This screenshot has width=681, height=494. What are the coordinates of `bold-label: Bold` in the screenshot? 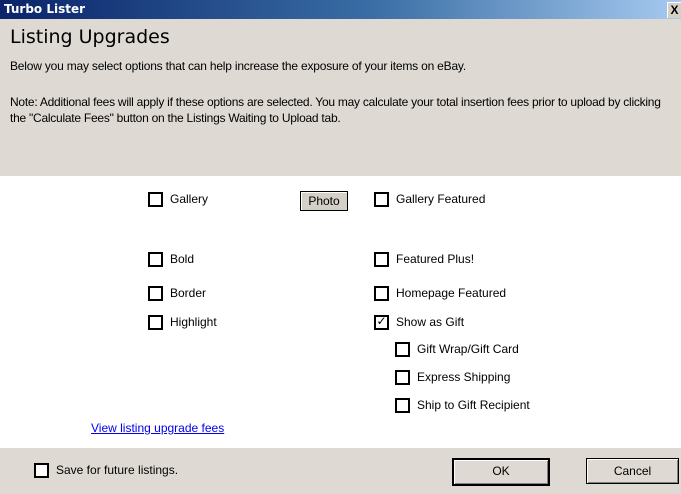 It's located at (182, 259).